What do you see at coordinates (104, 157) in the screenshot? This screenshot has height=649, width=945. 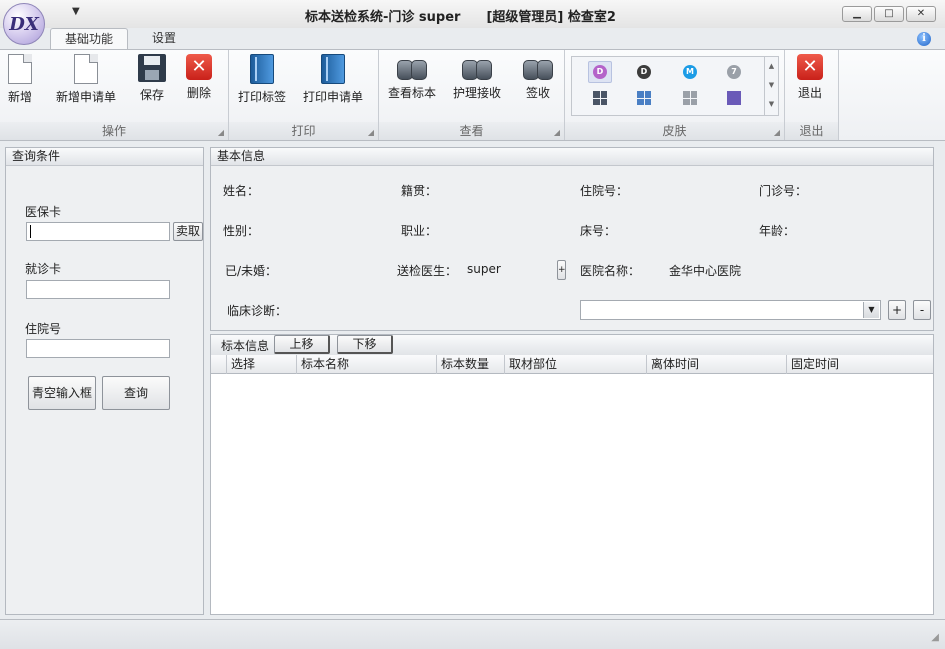 I see `query-panel-title: 查询条件` at bounding box center [104, 157].